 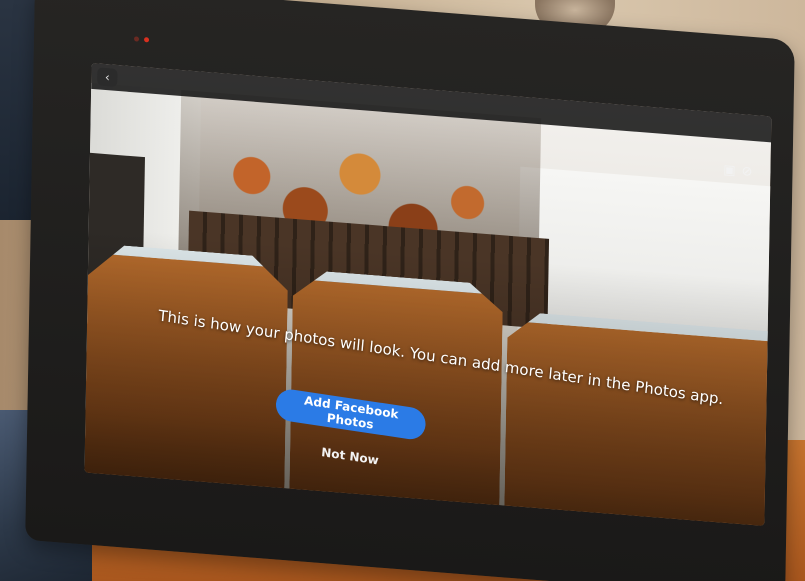 I want to click on microphone-off-icon: ⊘, so click(x=747, y=172).